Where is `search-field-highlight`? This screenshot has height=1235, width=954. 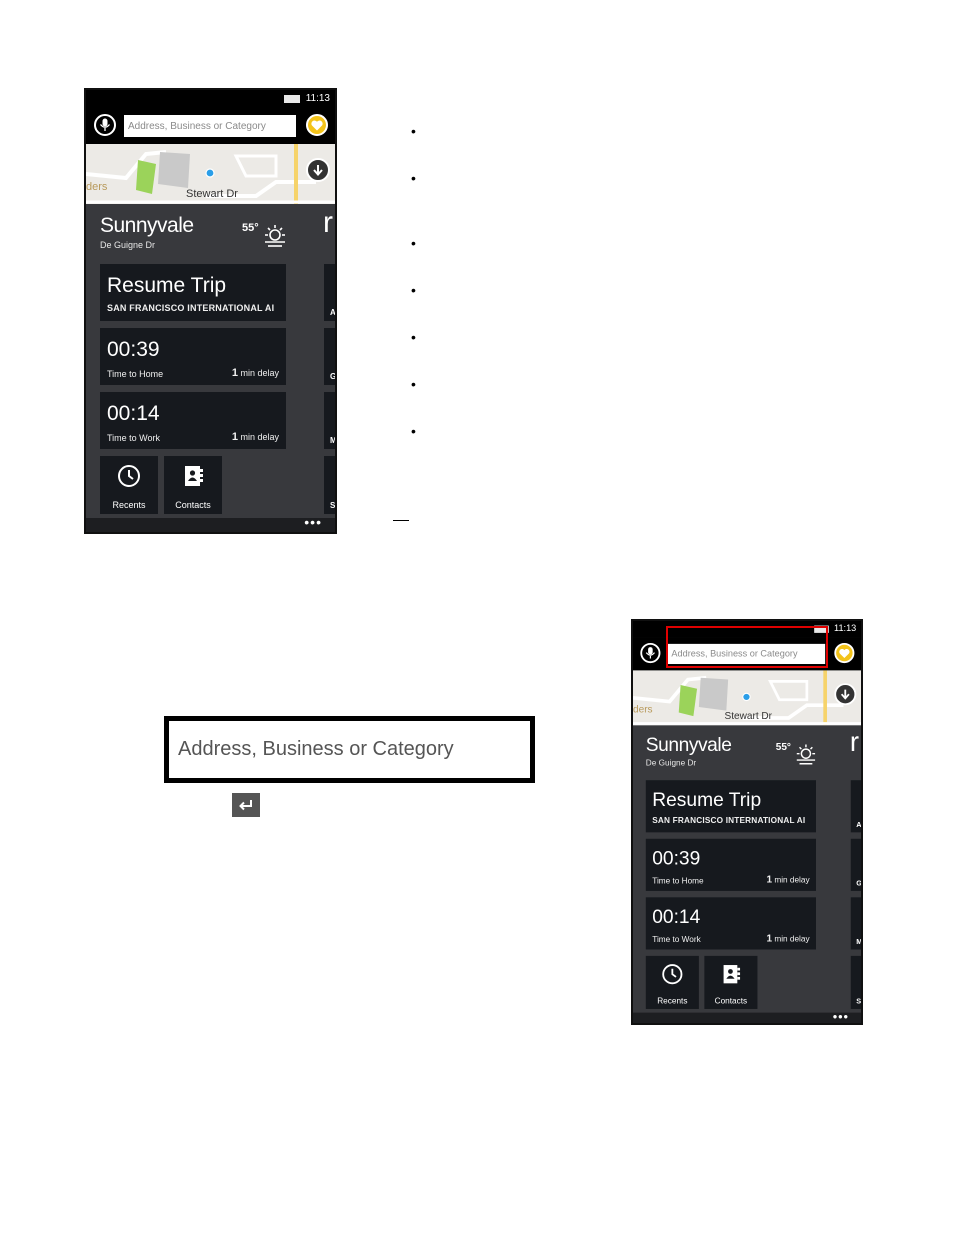
search-field-highlight is located at coordinates (747, 647).